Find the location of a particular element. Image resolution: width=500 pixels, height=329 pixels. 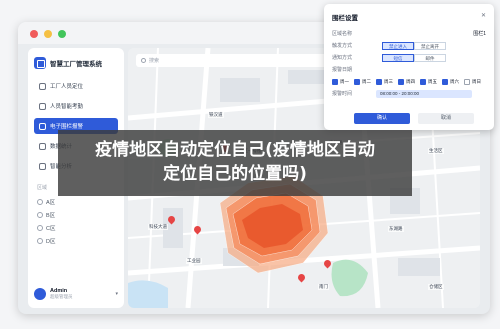

maximize-window-button is located at coordinates (62, 34).